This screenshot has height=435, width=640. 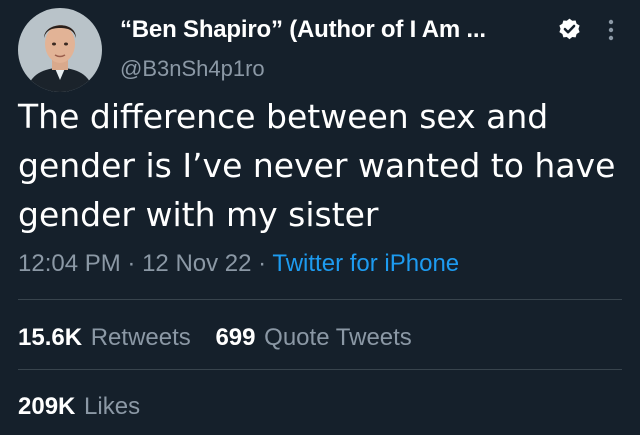 I want to click on likes-stat: 209K Likes, so click(x=79, y=407).